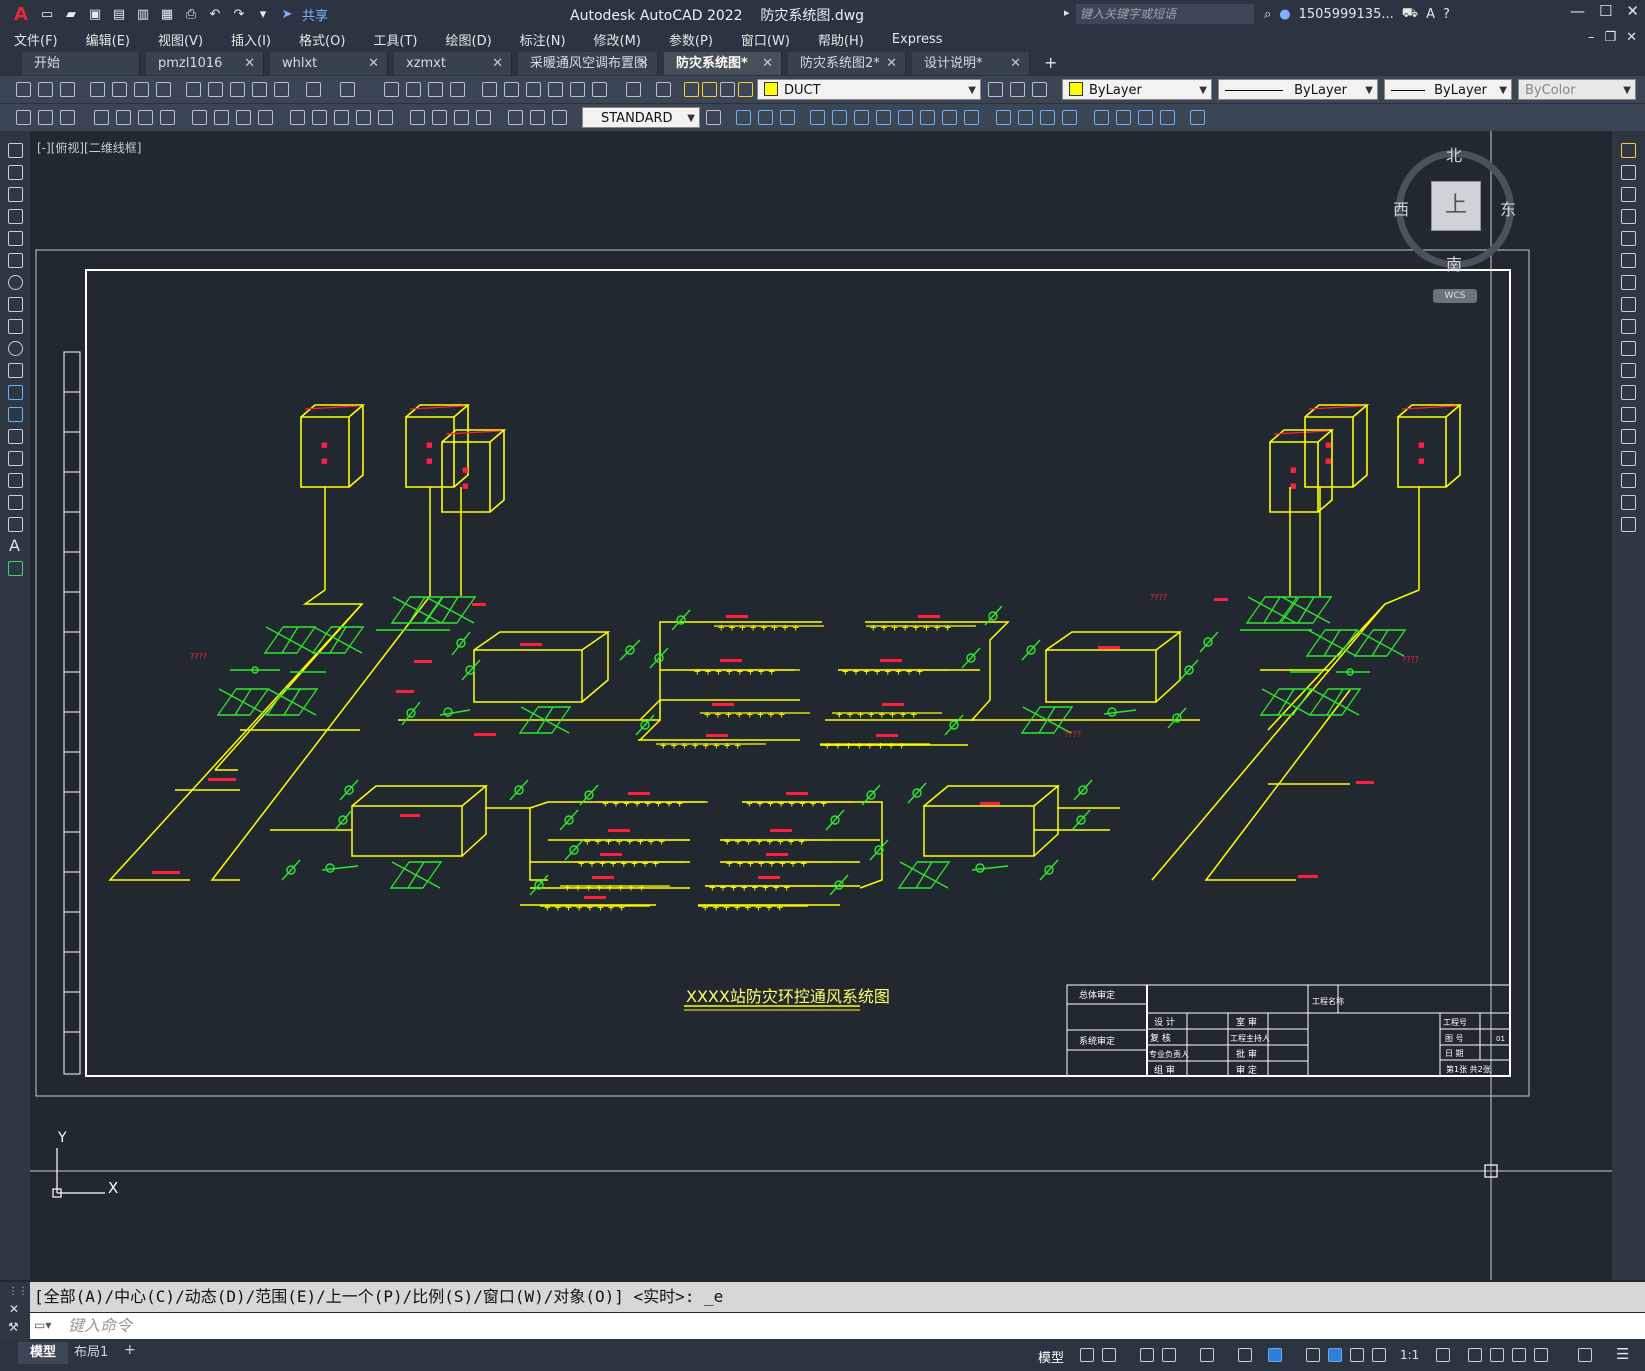 The width and height of the screenshot is (1645, 1371). Describe the element at coordinates (559, 117) in the screenshot. I see `dim-update-icon` at that location.